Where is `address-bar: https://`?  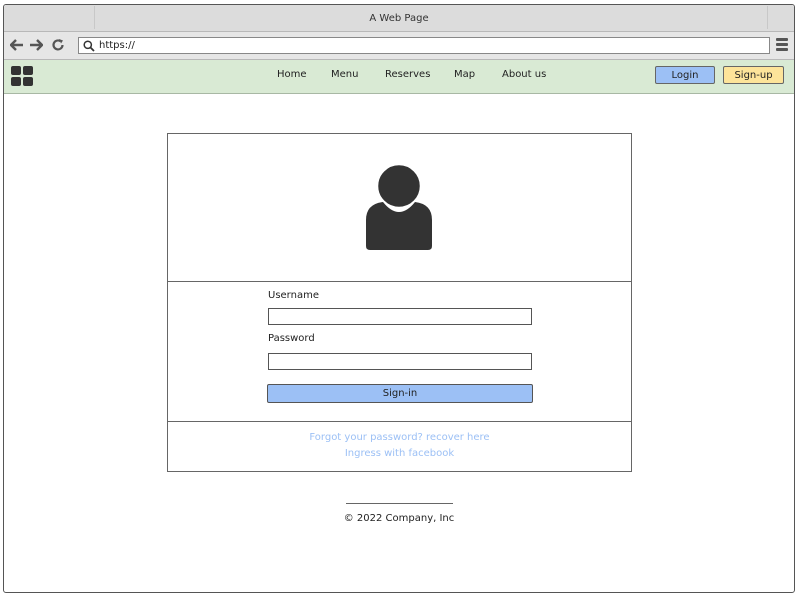 address-bar: https:// is located at coordinates (399, 46).